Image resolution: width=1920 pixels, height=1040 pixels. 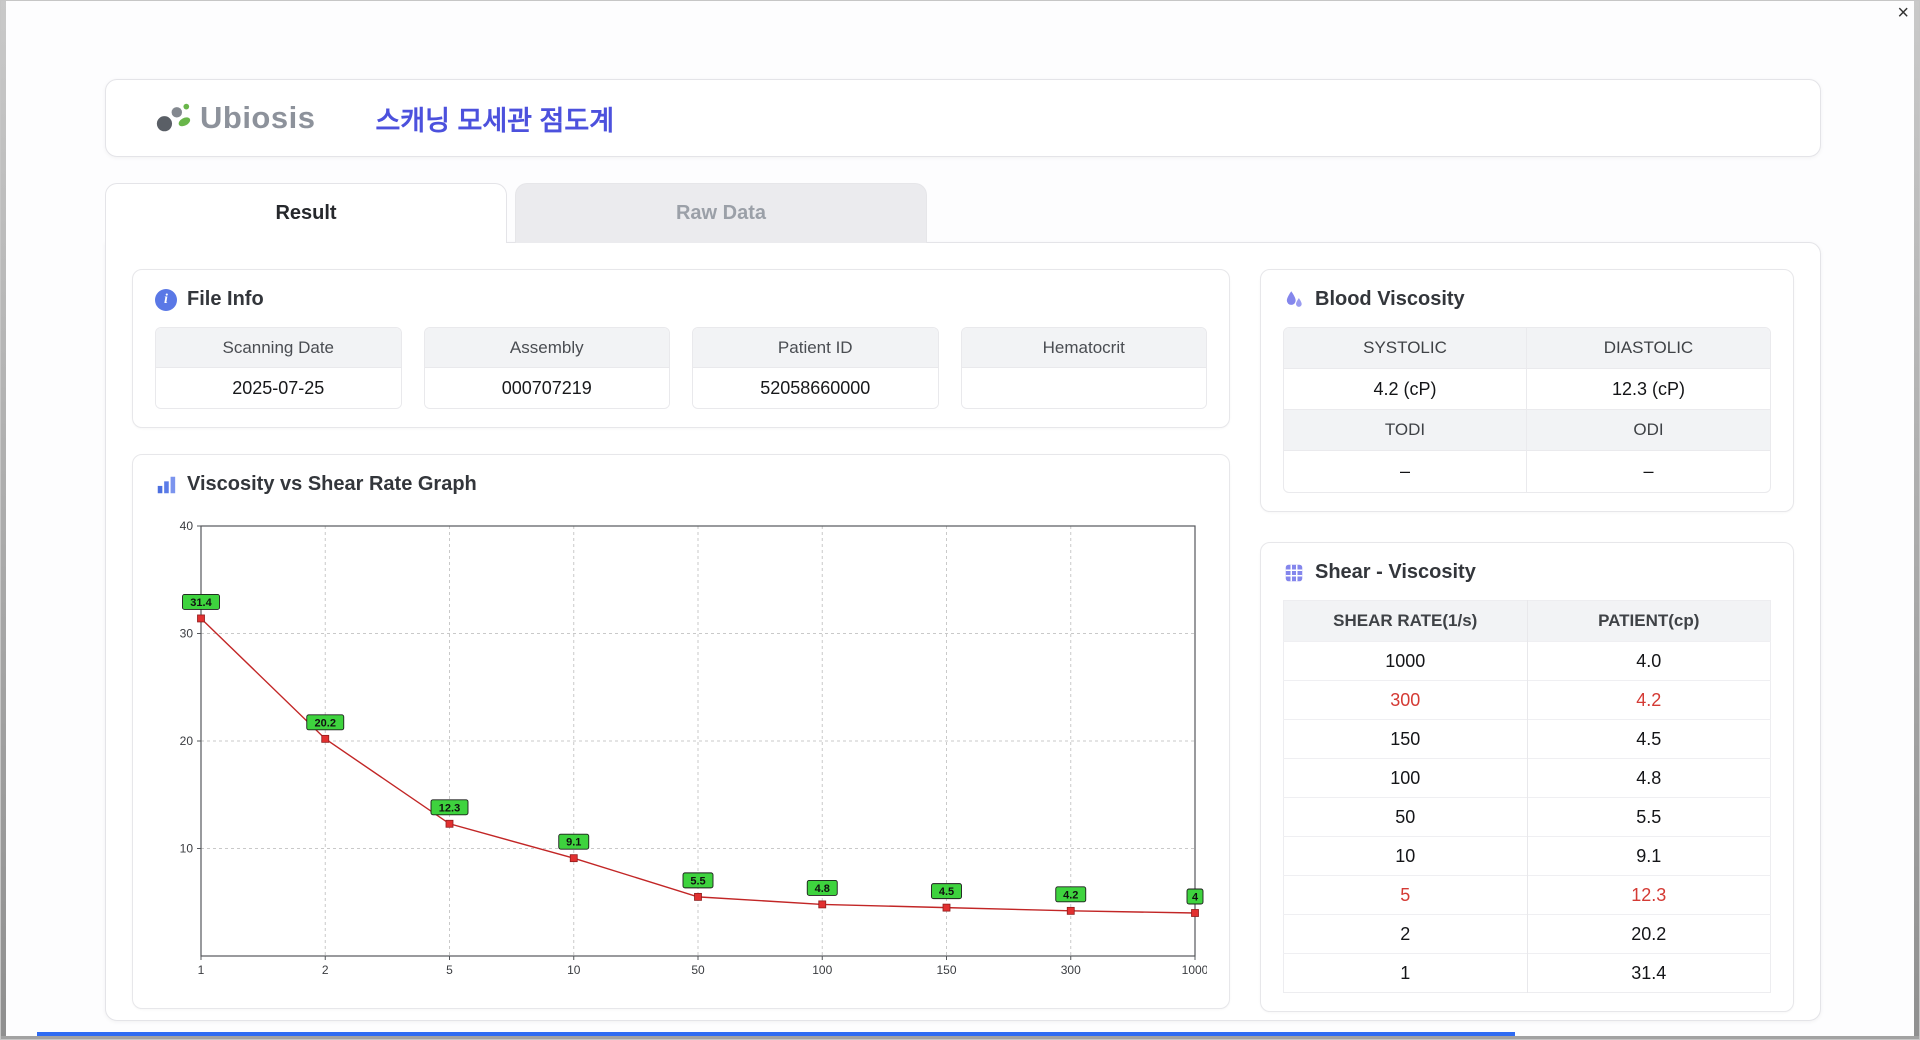 What do you see at coordinates (201, 603) in the screenshot?
I see `svg-text: 31.4` at bounding box center [201, 603].